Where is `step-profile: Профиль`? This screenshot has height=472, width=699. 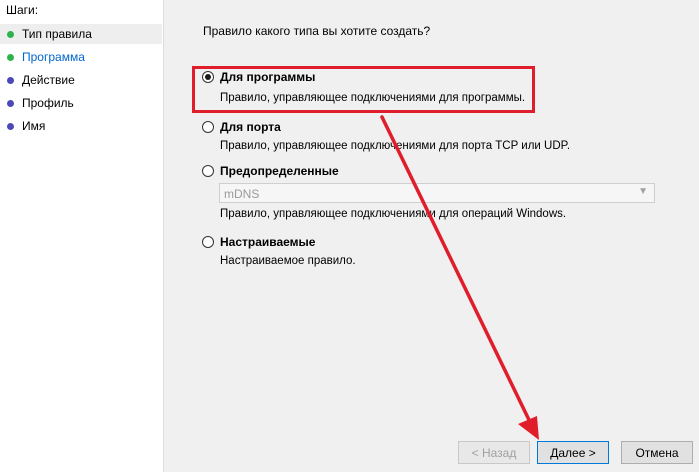
step-profile: Профиль is located at coordinates (81, 103).